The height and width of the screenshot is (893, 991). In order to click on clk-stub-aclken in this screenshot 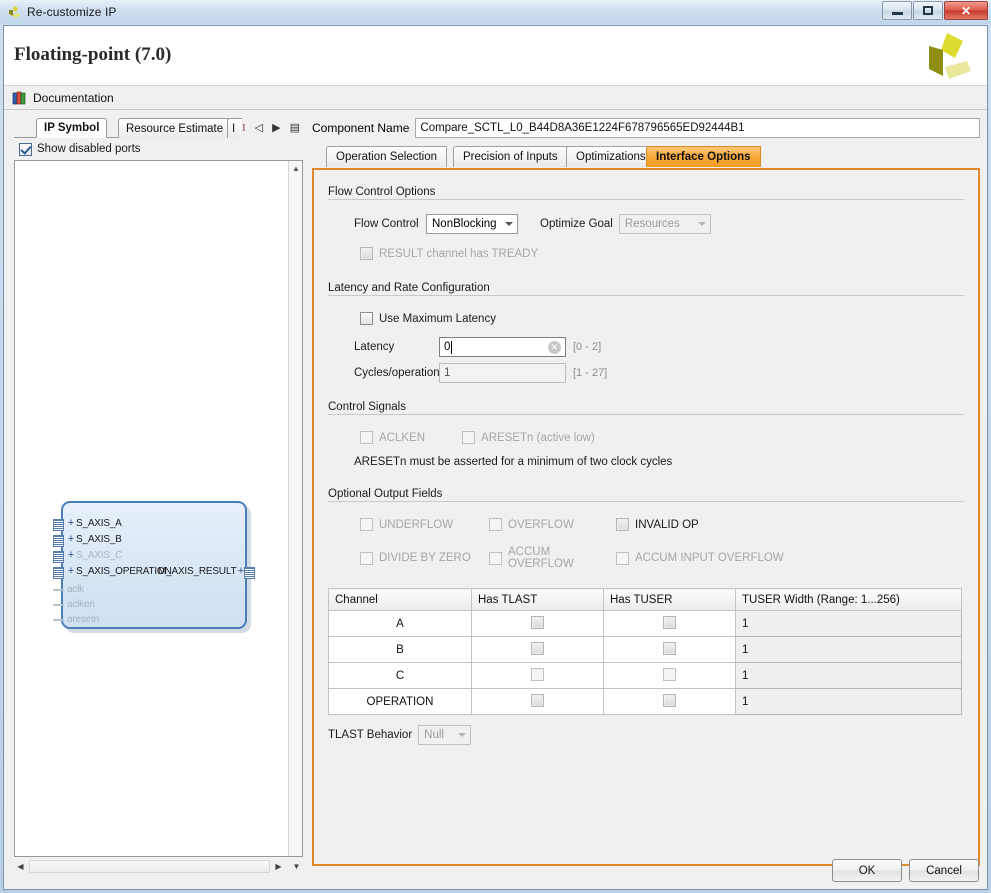, I will do `click(58, 605)`.